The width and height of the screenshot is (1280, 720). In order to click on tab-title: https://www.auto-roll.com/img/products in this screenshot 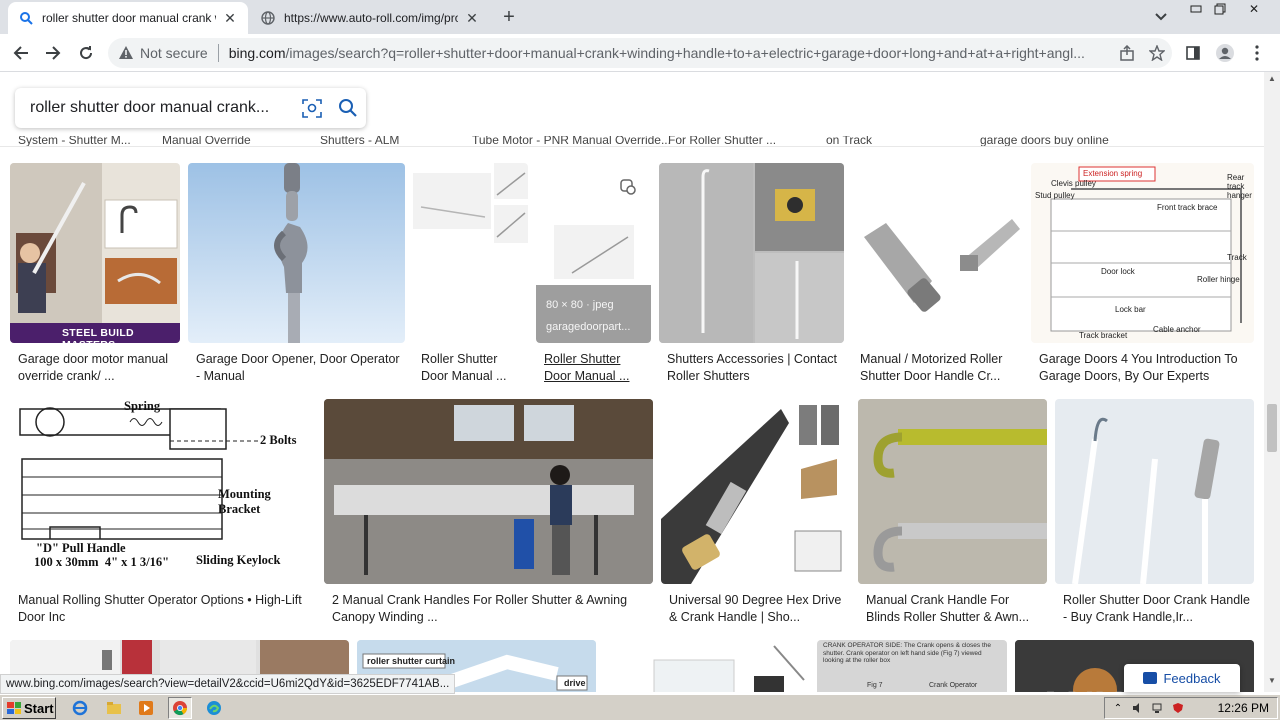, I will do `click(371, 18)`.